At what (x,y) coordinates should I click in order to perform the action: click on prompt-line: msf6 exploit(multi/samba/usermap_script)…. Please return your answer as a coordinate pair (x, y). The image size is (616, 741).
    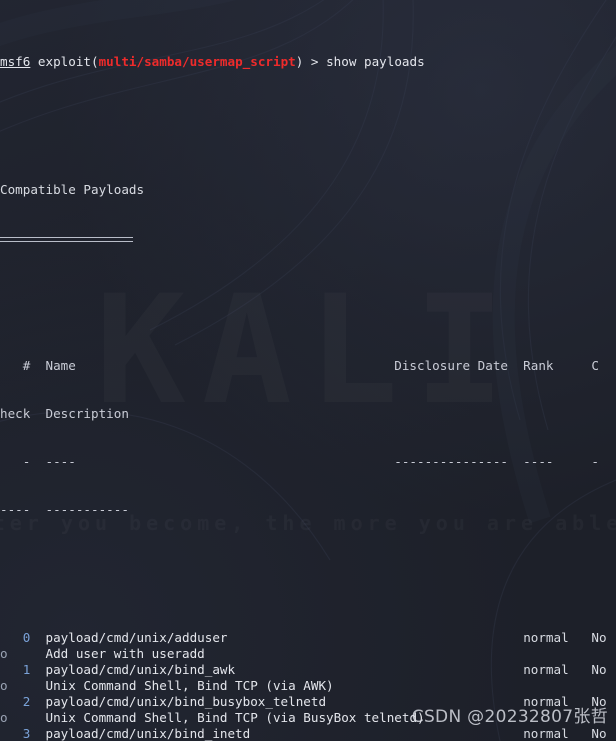
    Looking at the image, I should click on (308, 62).